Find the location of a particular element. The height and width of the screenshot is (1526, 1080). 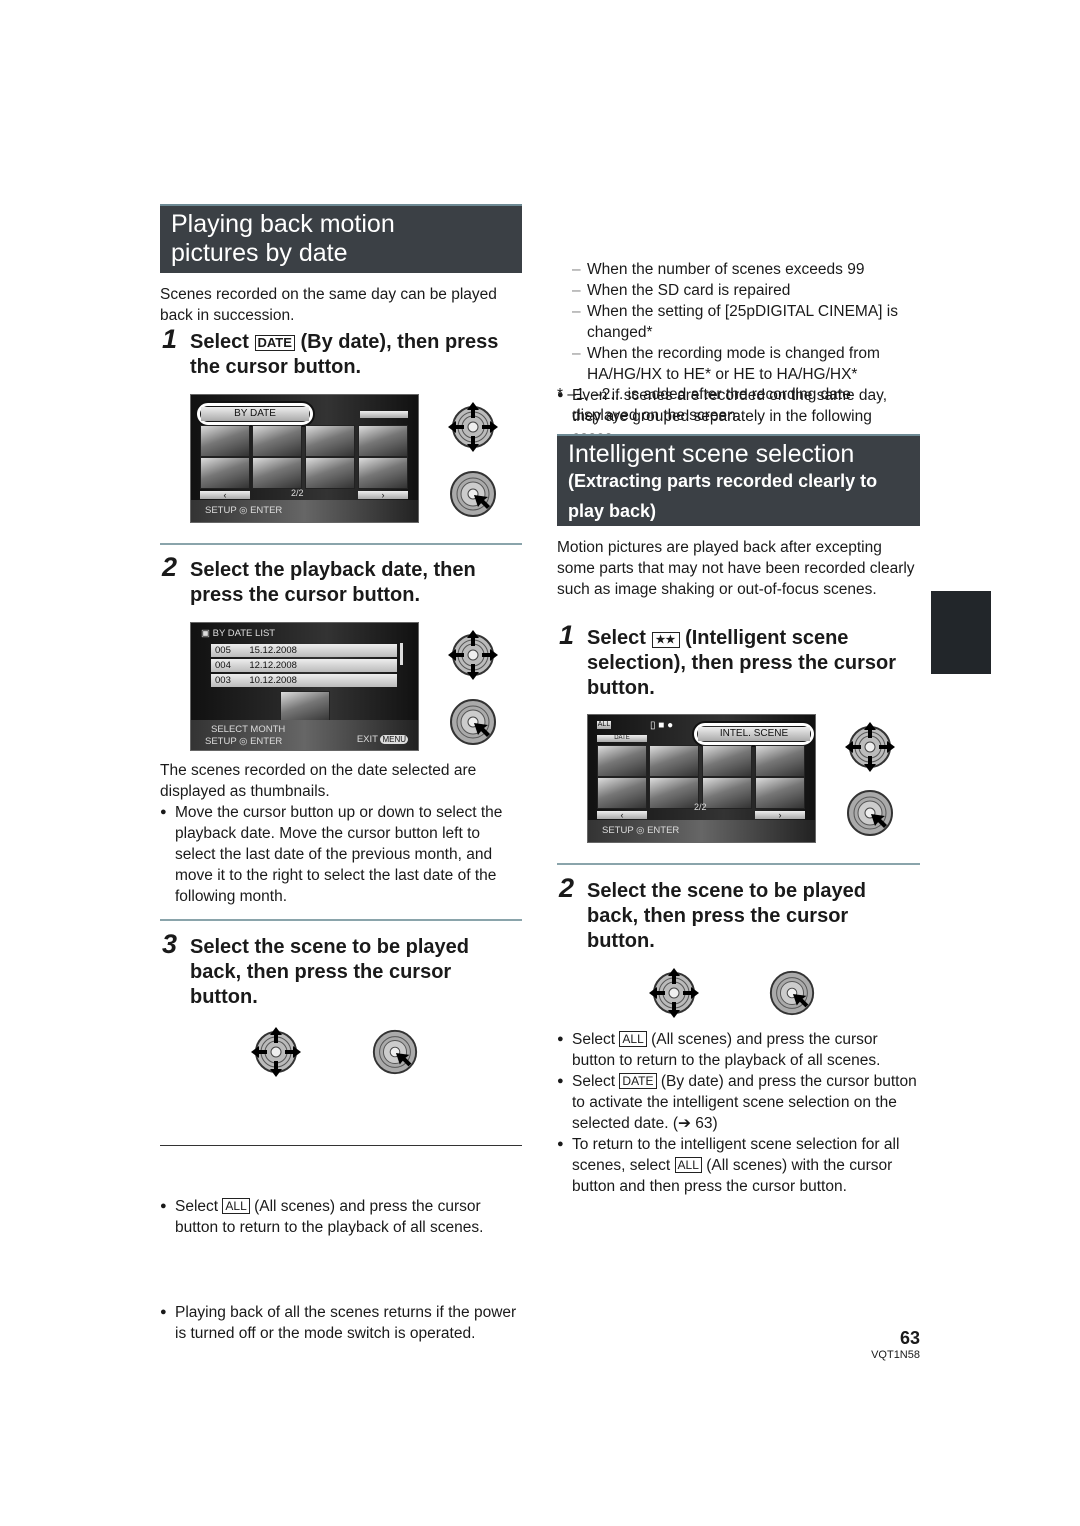

case-item: – When the number of scenes exceeds 99 is located at coordinates (718, 269).